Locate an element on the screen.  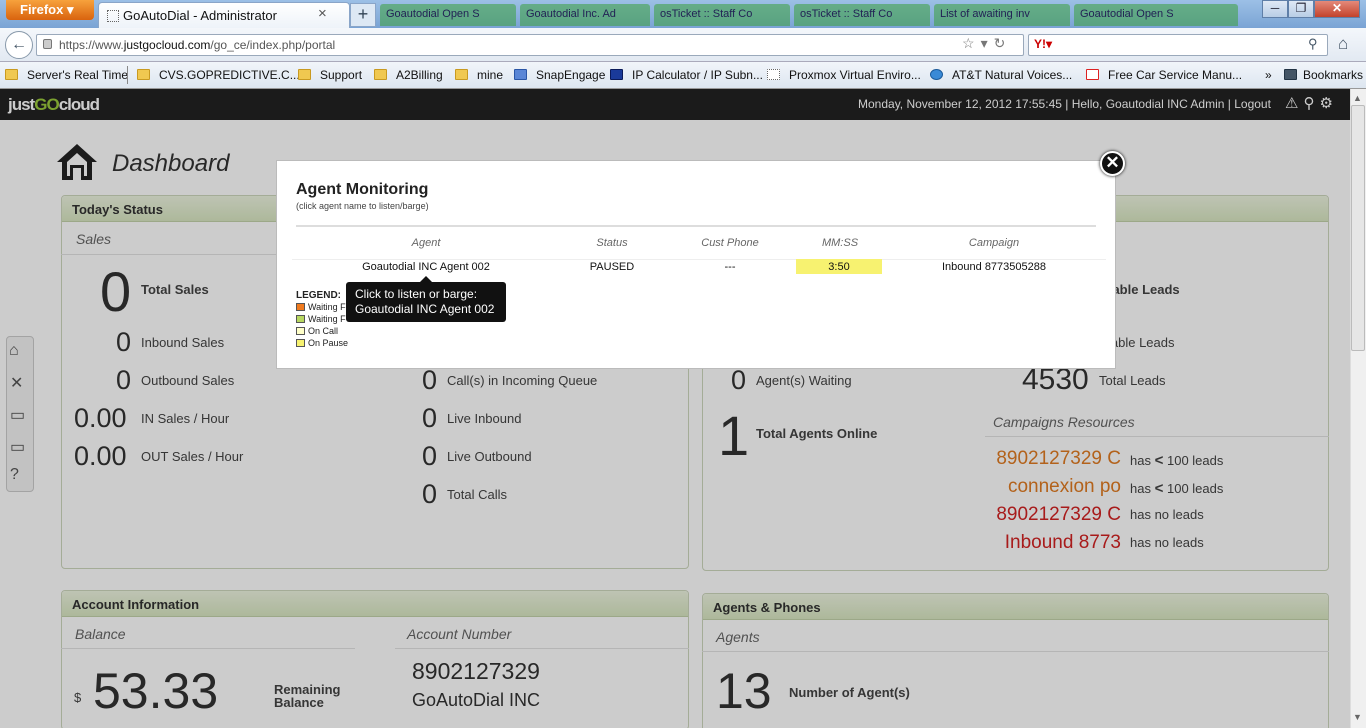
url-path: /go_ce/index.php/portal is located at coordinates (273, 45).